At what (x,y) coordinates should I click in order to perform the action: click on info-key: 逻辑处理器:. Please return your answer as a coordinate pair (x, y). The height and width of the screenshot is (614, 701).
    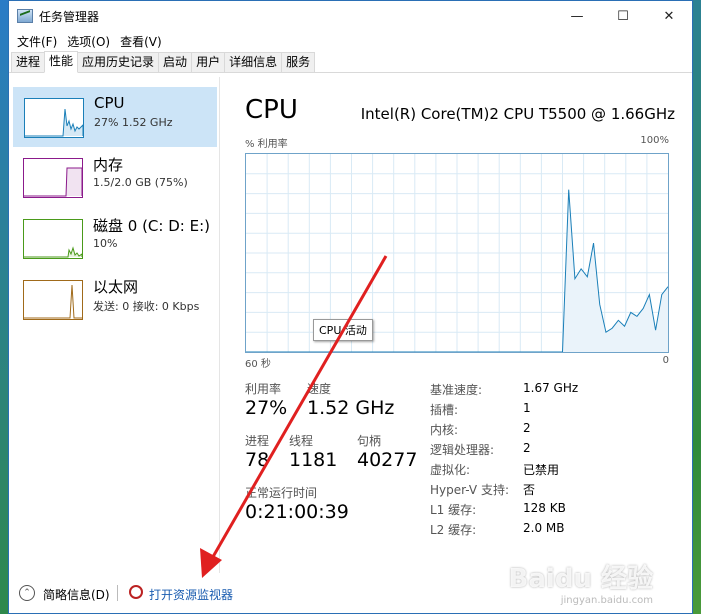
    Looking at the image, I should click on (462, 450).